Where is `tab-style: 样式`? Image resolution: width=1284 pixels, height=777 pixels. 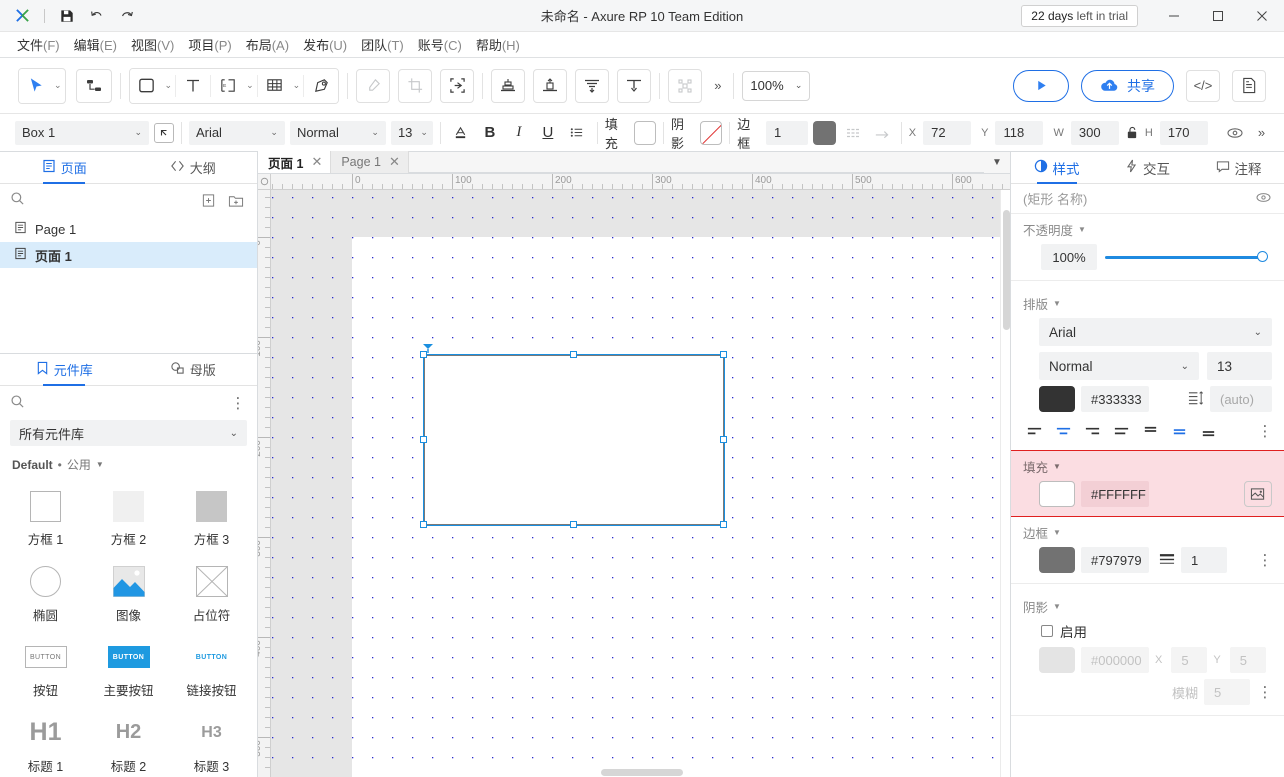 tab-style: 样式 is located at coordinates (1056, 167).